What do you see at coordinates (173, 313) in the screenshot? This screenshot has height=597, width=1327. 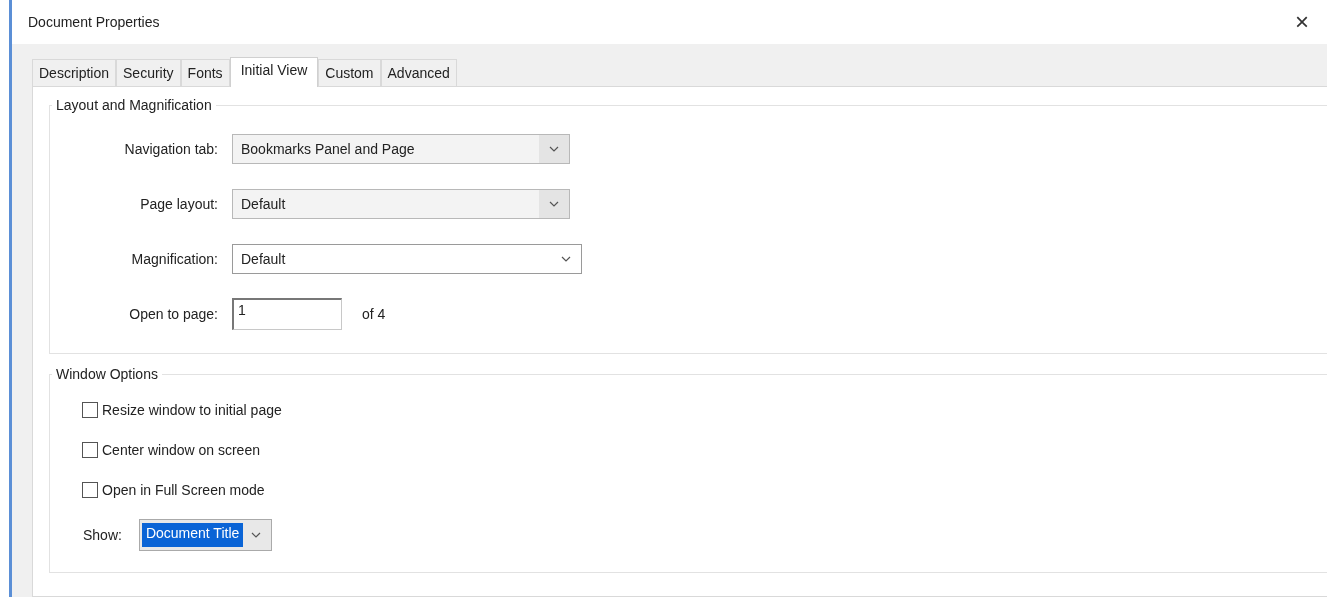 I see `field-label: Open to page:` at bounding box center [173, 313].